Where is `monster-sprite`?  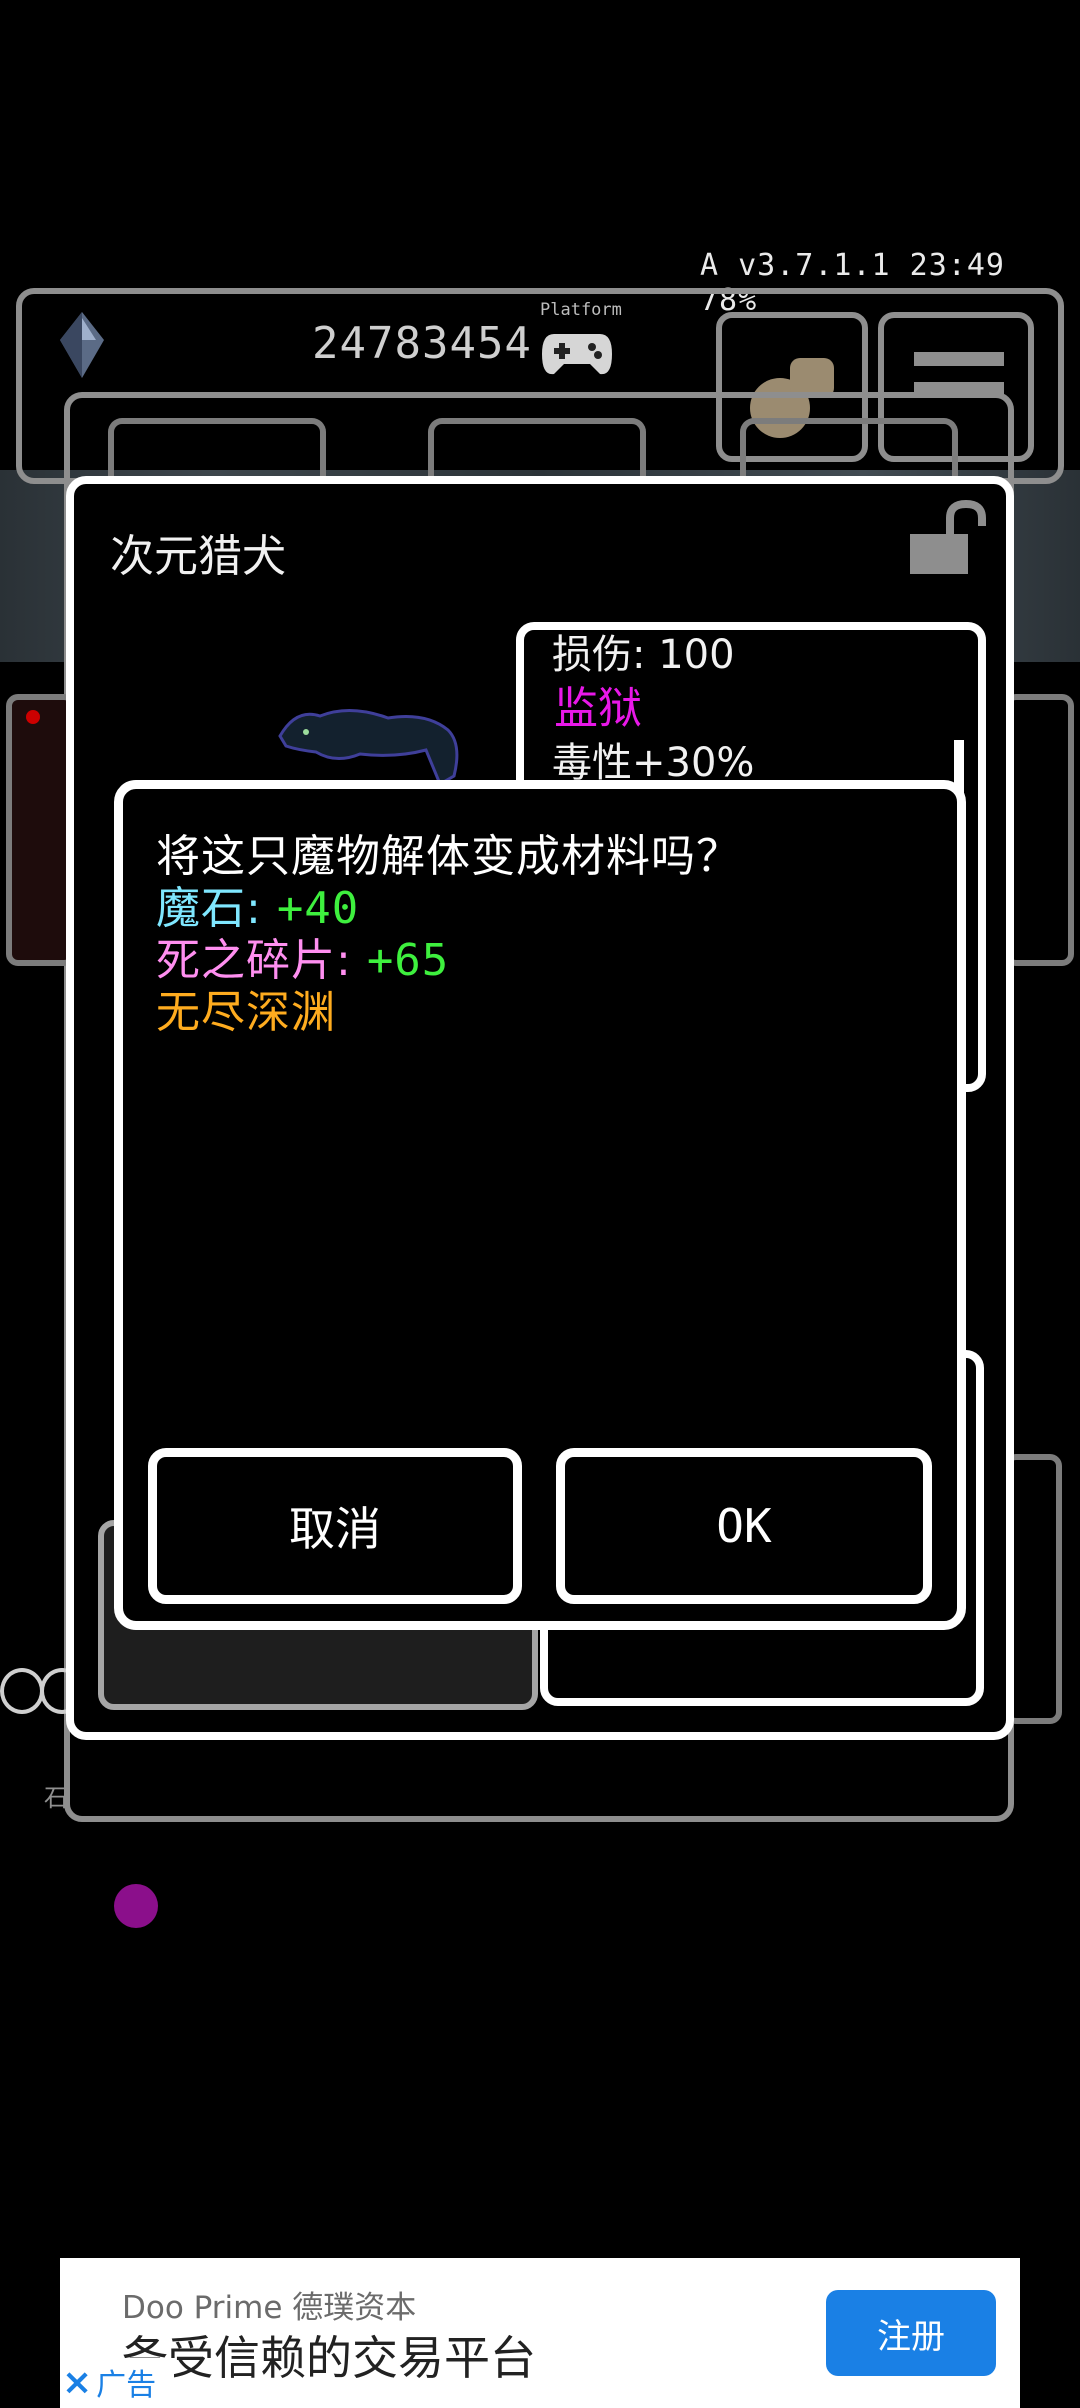
monster-sprite is located at coordinates (368, 747).